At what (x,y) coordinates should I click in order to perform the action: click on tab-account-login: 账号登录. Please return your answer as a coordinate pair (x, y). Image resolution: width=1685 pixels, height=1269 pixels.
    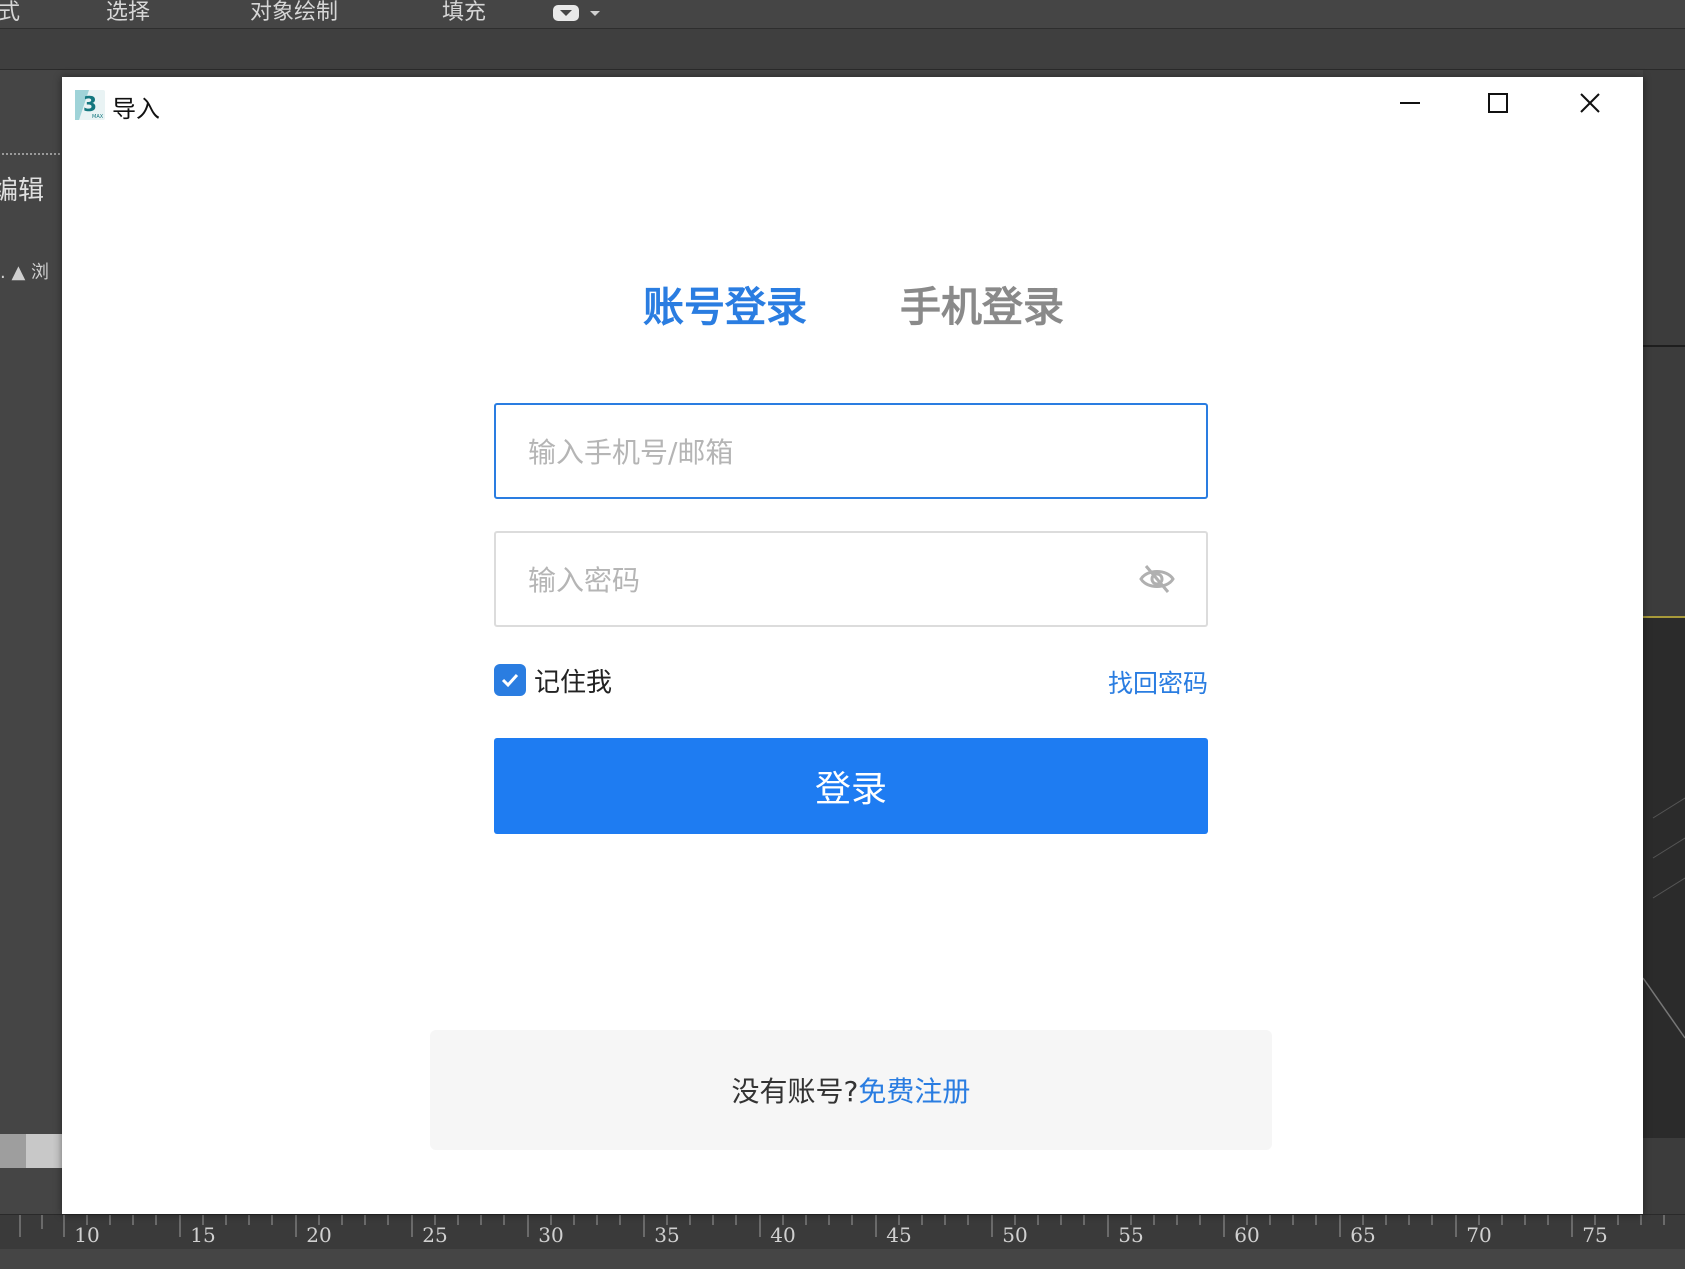
    Looking at the image, I should click on (725, 303).